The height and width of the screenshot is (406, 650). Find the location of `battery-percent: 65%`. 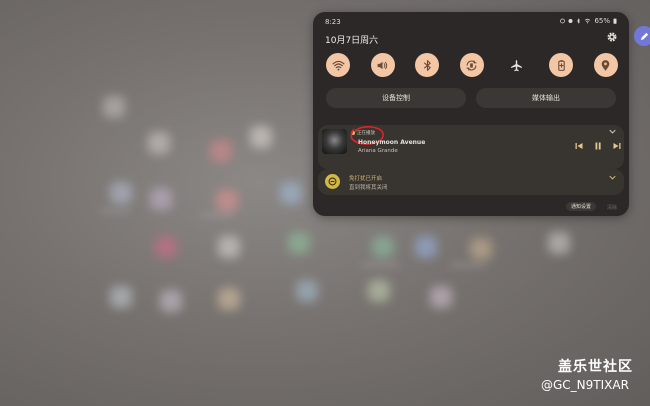

battery-percent: 65% is located at coordinates (602, 21).